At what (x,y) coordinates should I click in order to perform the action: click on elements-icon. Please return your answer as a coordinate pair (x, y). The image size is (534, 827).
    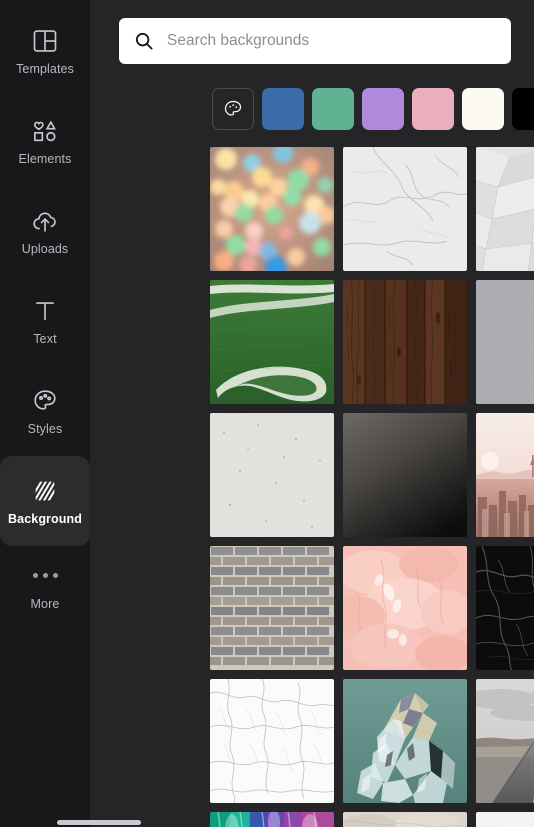
    Looking at the image, I should click on (45, 131).